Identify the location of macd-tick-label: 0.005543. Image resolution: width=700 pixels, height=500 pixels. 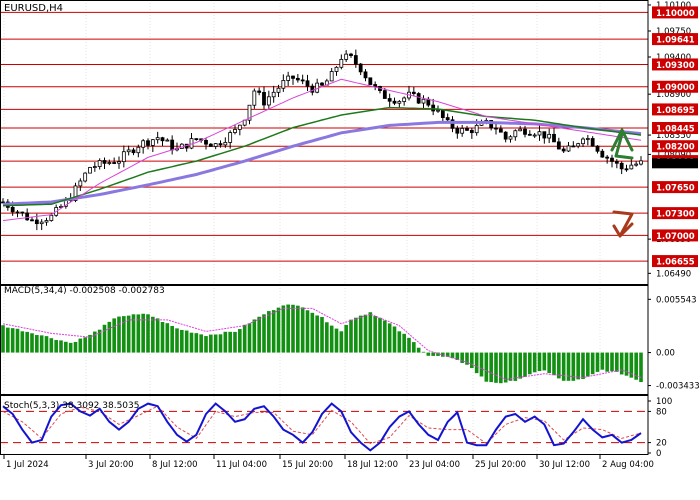
(676, 300).